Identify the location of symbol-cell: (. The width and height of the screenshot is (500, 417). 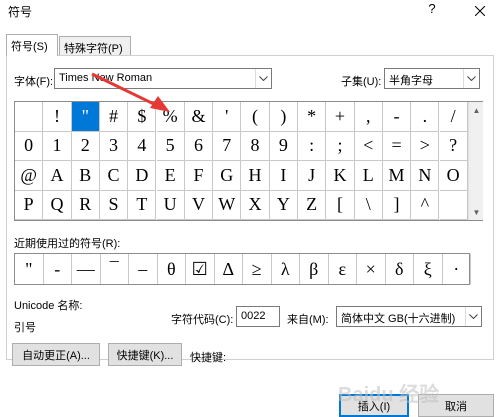
(255, 117).